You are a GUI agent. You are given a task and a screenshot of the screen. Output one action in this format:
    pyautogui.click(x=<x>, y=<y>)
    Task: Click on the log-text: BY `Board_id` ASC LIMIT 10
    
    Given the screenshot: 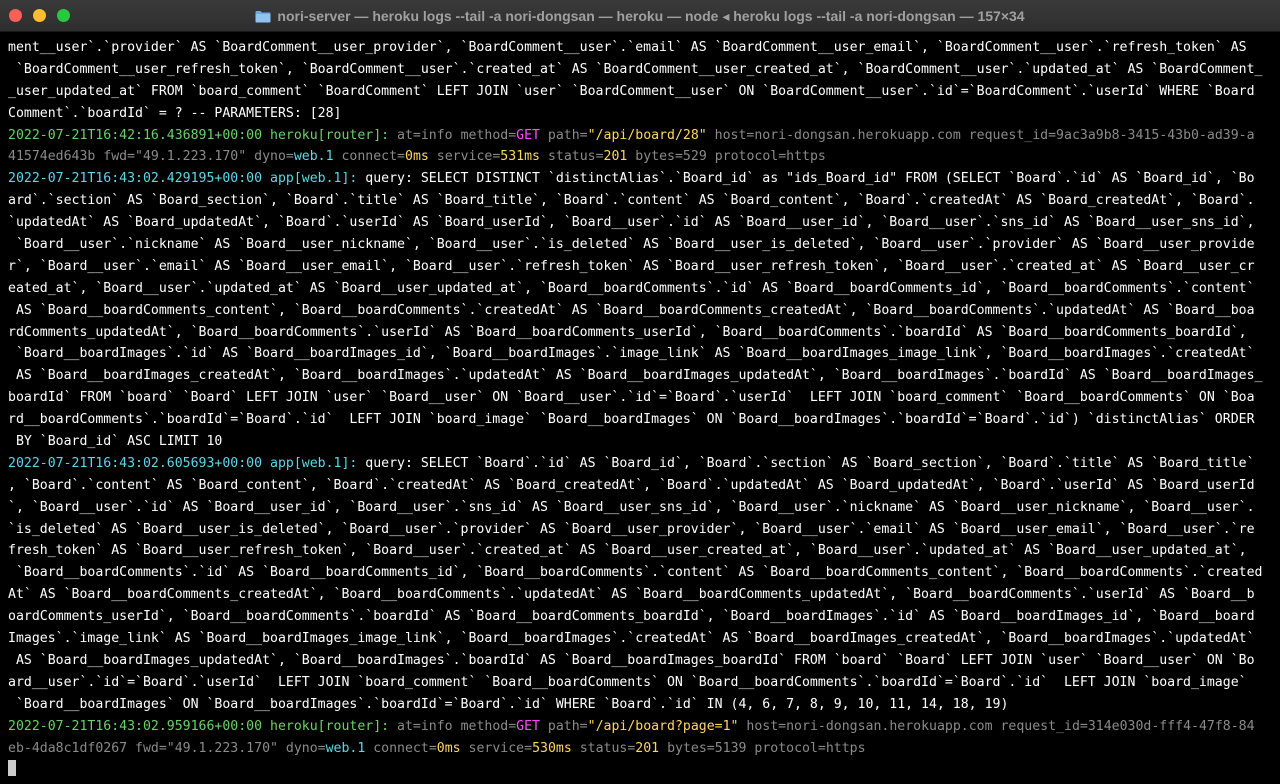 What is the action you would take?
    pyautogui.click(x=115, y=442)
    